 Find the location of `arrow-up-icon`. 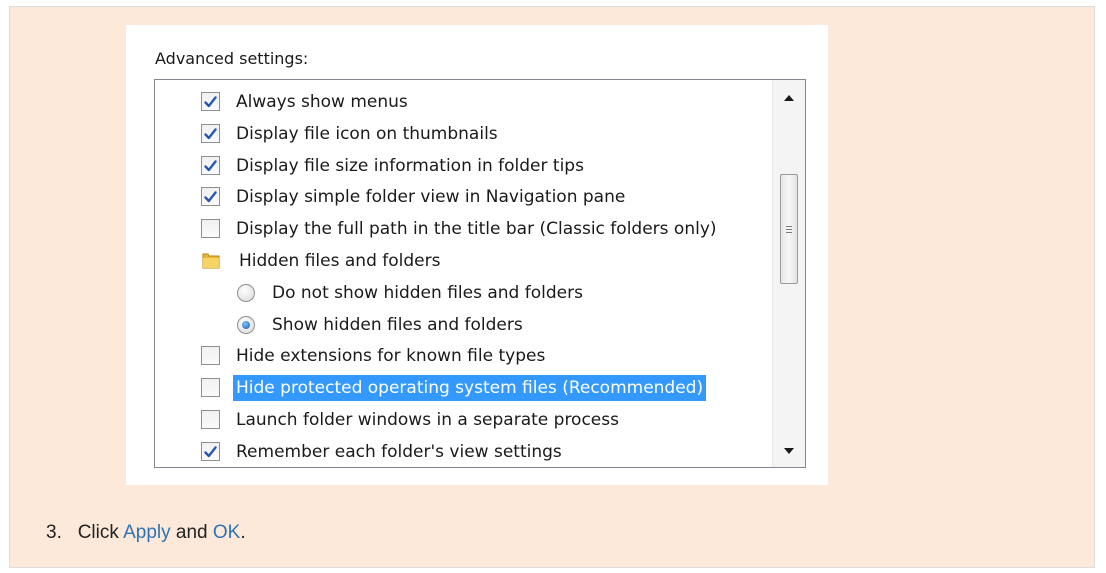

arrow-up-icon is located at coordinates (789, 98).